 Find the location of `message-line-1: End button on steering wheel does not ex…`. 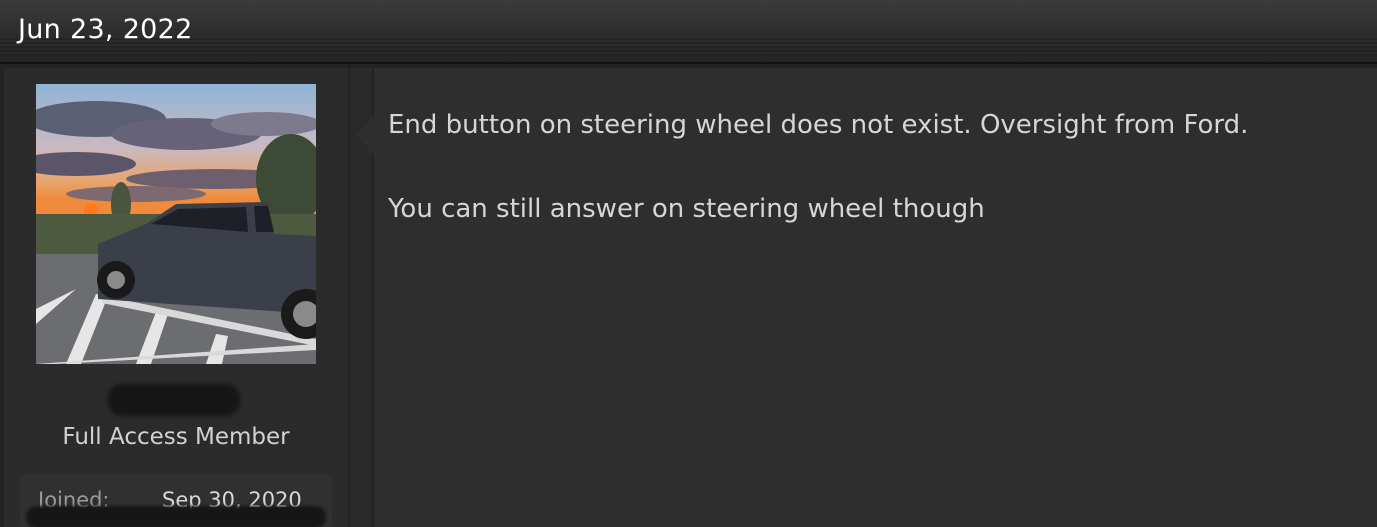

message-line-1: End button on steering wheel does not ex… is located at coordinates (818, 125).